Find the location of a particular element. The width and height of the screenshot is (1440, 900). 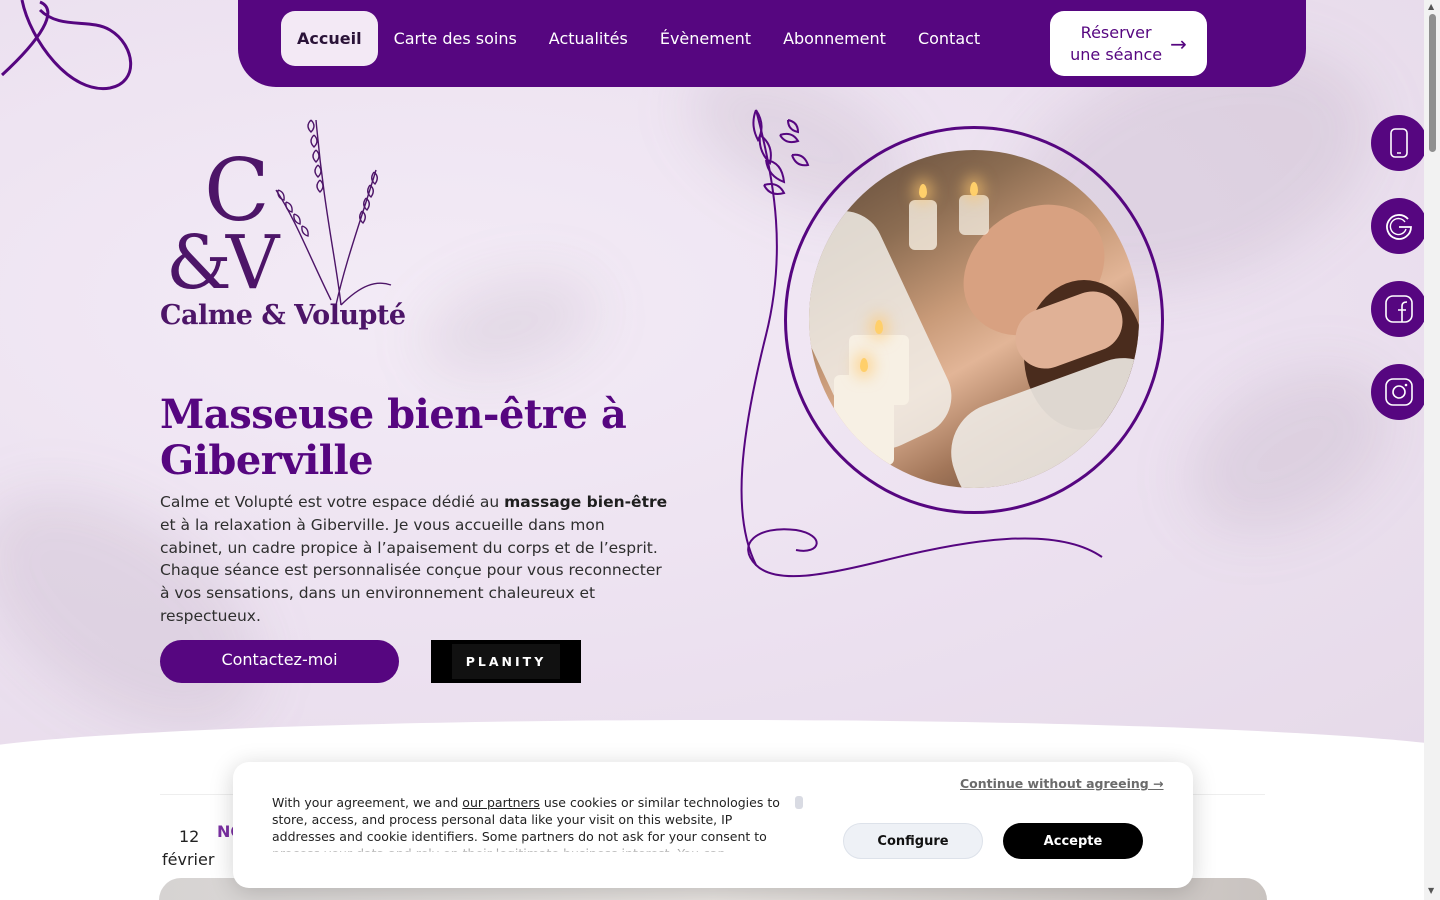

nav-item-carte-des-soins: Carte des soins is located at coordinates (455, 38).